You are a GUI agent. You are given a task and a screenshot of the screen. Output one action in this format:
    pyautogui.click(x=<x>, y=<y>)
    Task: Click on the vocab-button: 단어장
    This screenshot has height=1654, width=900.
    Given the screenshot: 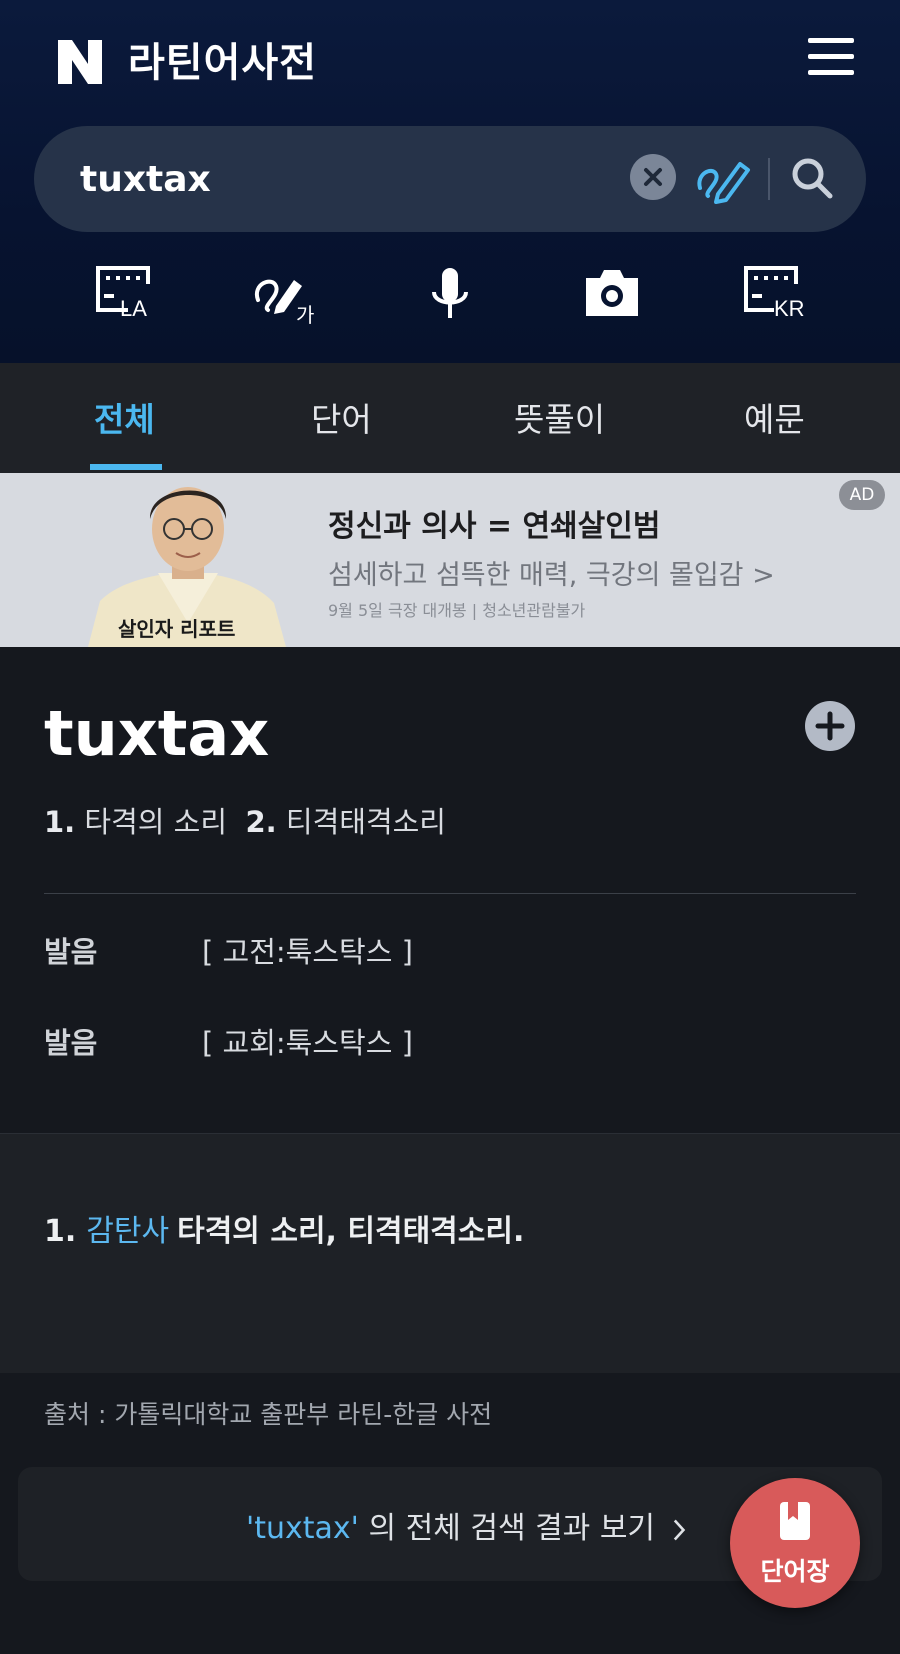 What is the action you would take?
    pyautogui.click(x=795, y=1543)
    